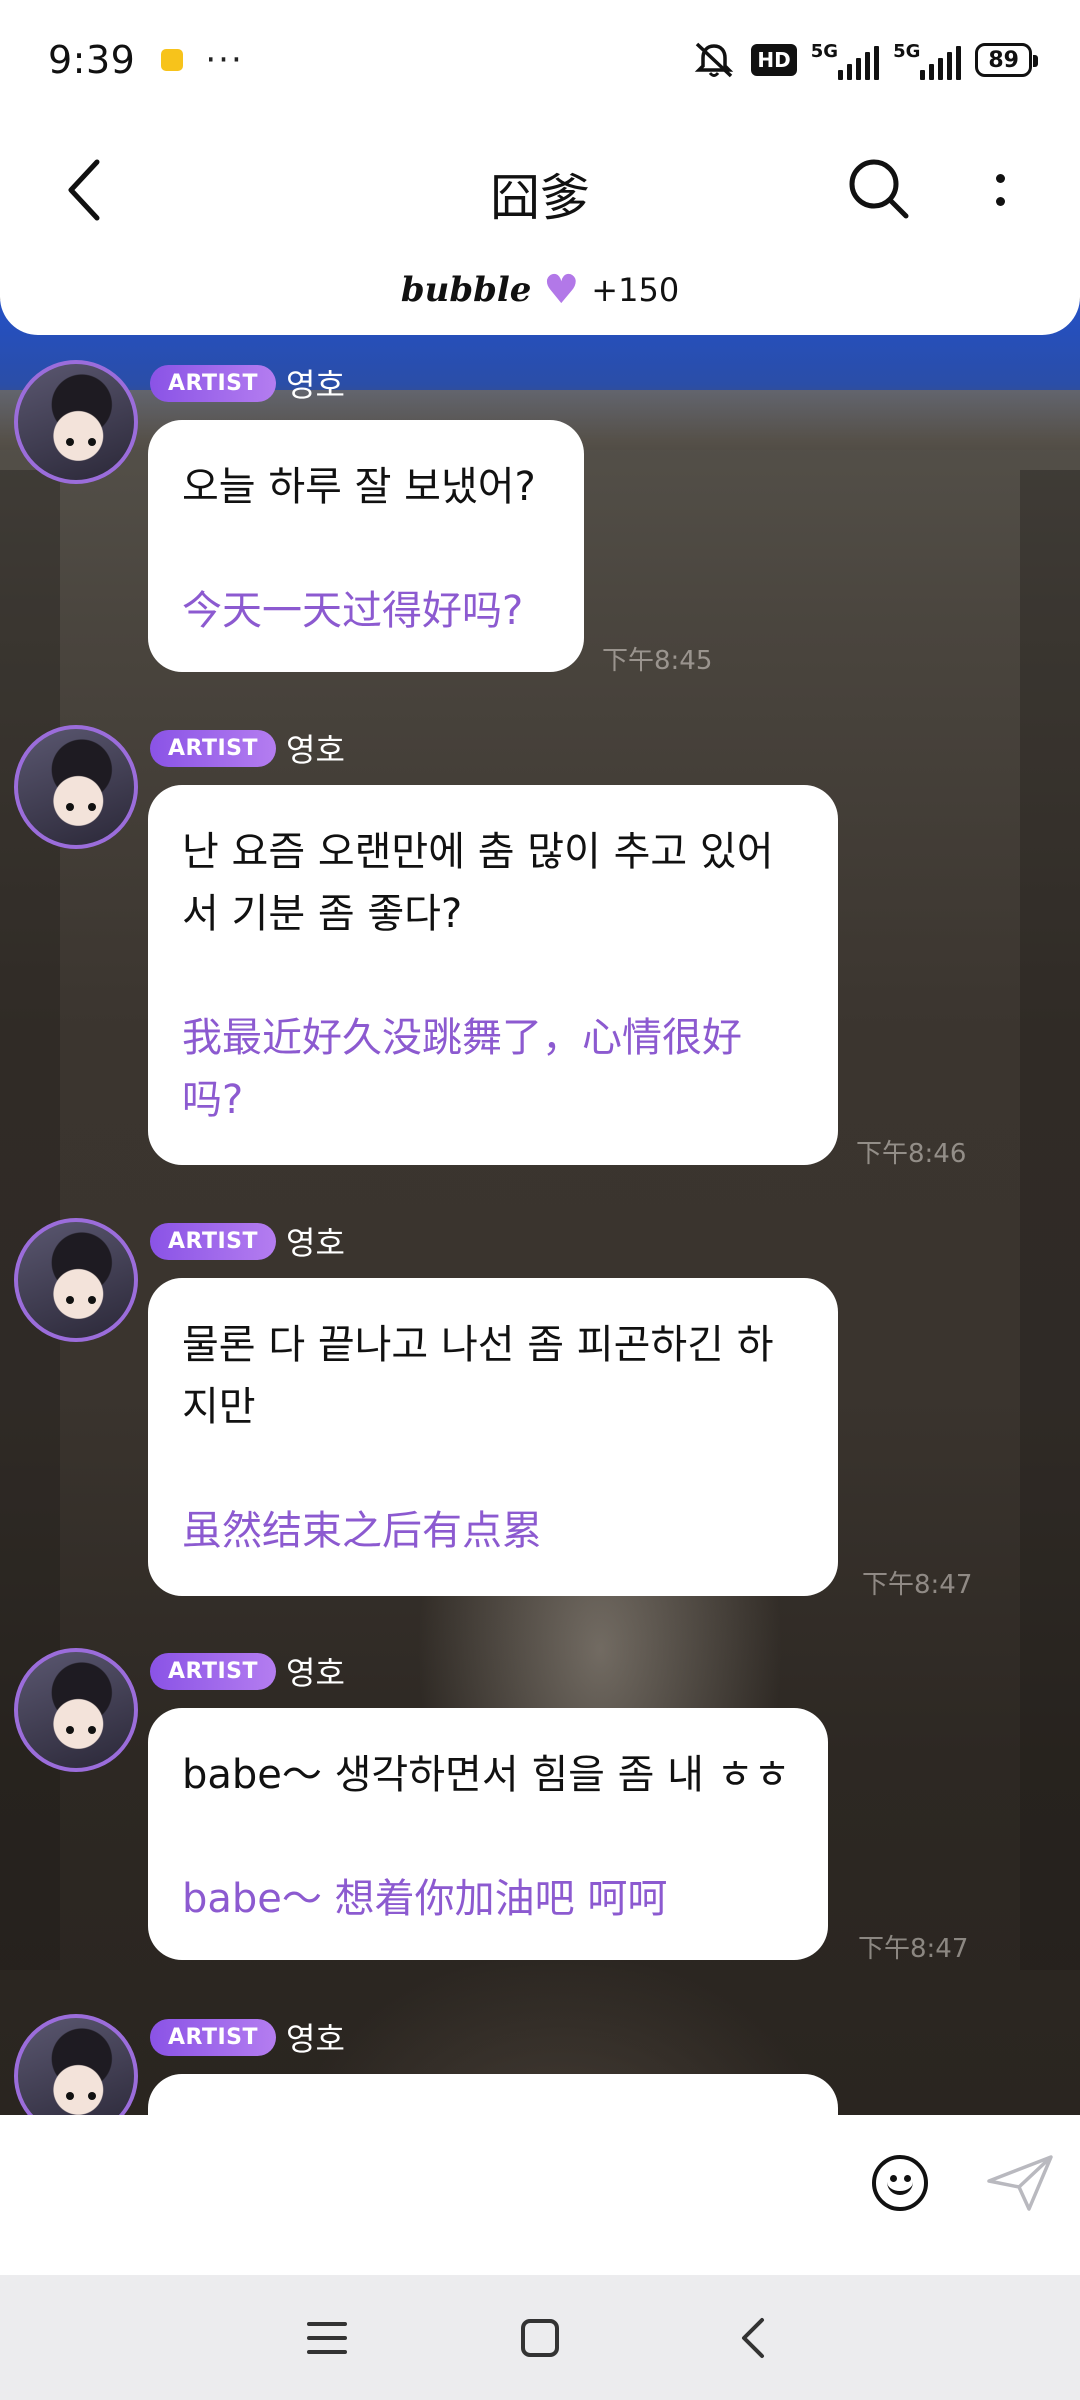 This screenshot has width=1080, height=2400. I want to click on nav-menu-button, so click(327, 2338).